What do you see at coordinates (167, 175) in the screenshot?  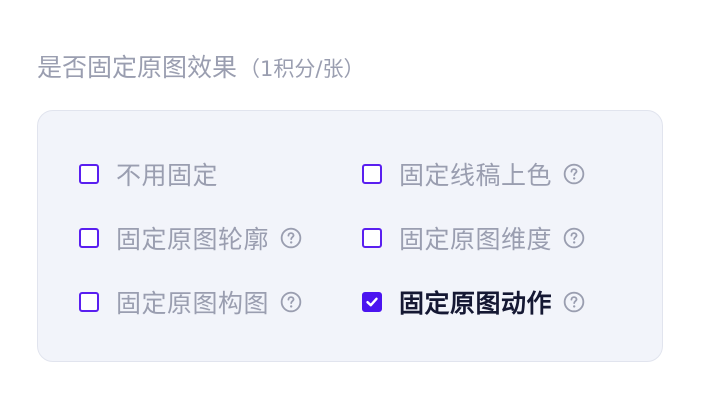 I see `option-label: 不用固定` at bounding box center [167, 175].